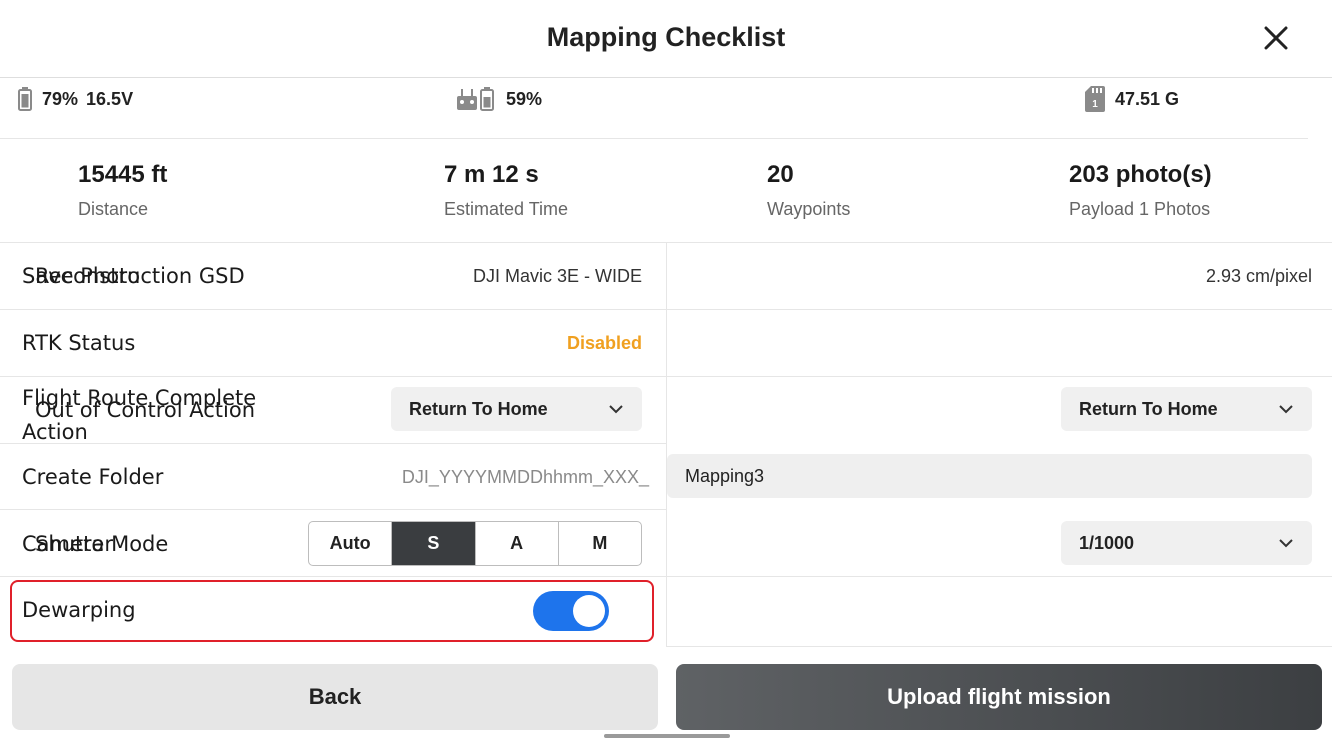 The image size is (1332, 744). I want to click on storage-status: 1 47.51 G, so click(1132, 99).